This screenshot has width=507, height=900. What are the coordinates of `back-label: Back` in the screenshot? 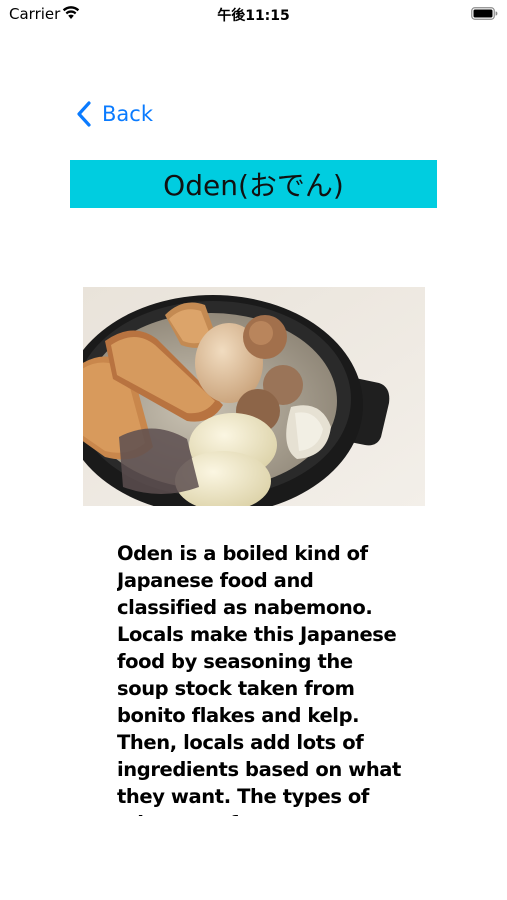 It's located at (127, 114).